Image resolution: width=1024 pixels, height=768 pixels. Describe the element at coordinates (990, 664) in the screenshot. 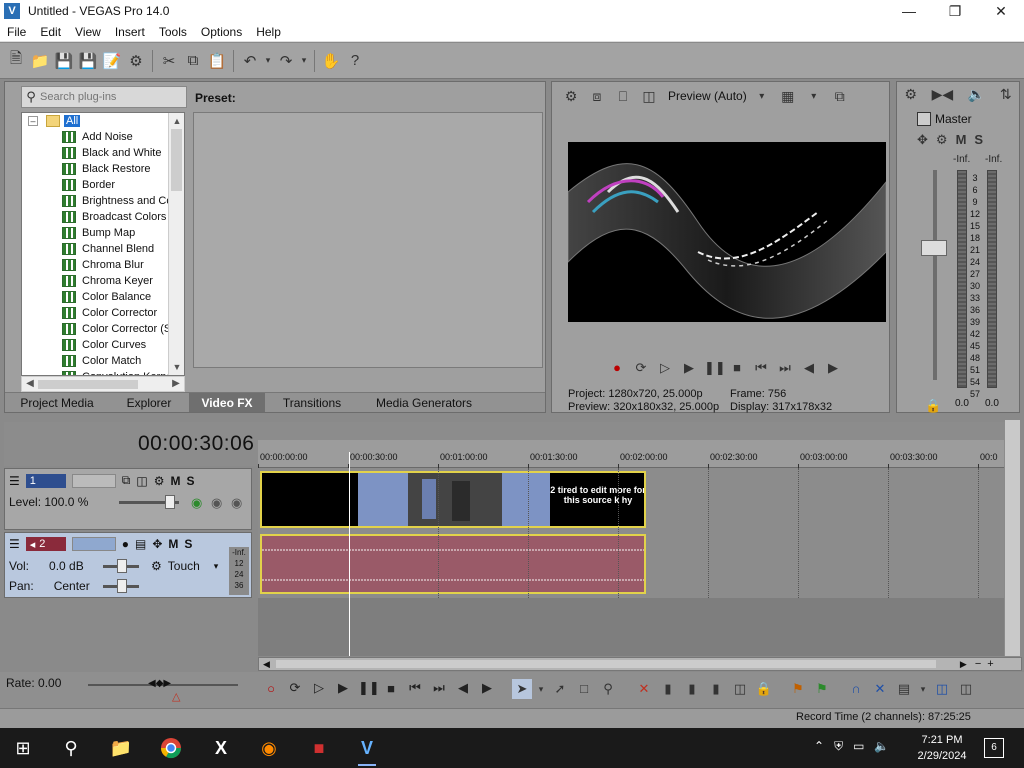

I see `zoom-in-icon: +` at that location.